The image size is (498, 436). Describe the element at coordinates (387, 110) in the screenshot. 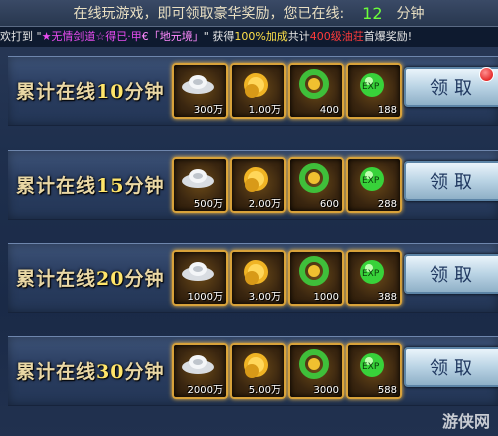

I see `reward-amount: 188` at that location.